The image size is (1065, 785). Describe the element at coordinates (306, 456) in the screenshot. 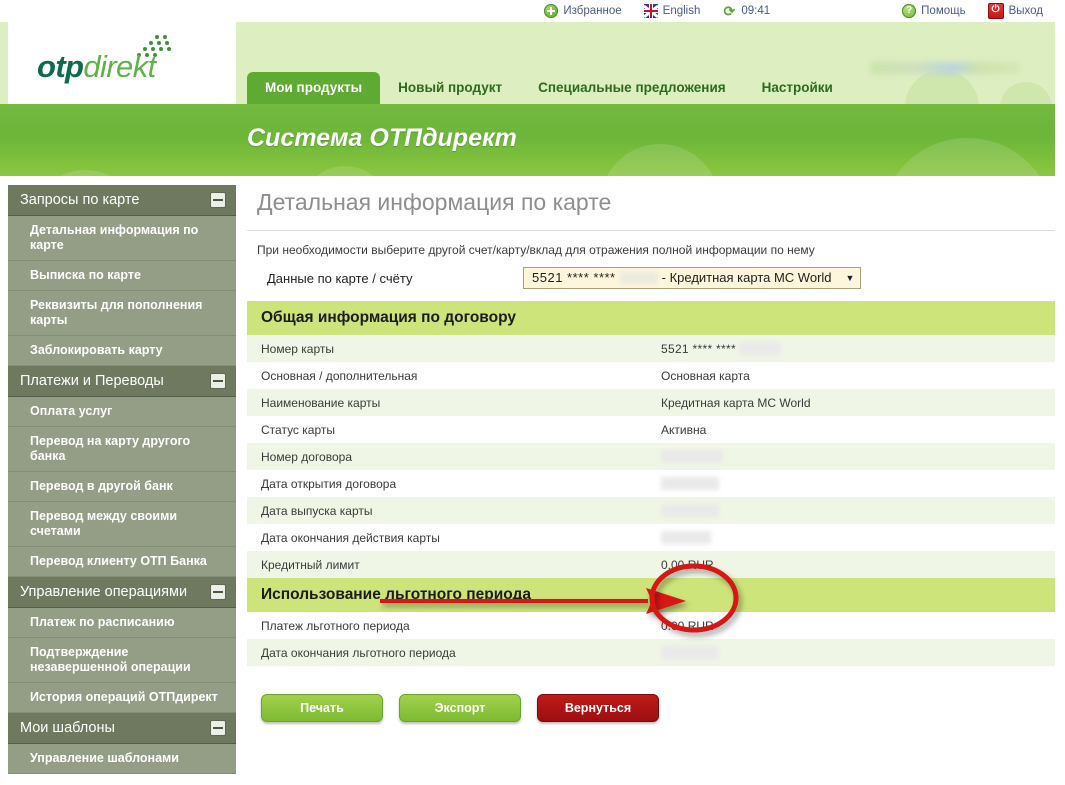

I see `row-label: Номер договора` at that location.